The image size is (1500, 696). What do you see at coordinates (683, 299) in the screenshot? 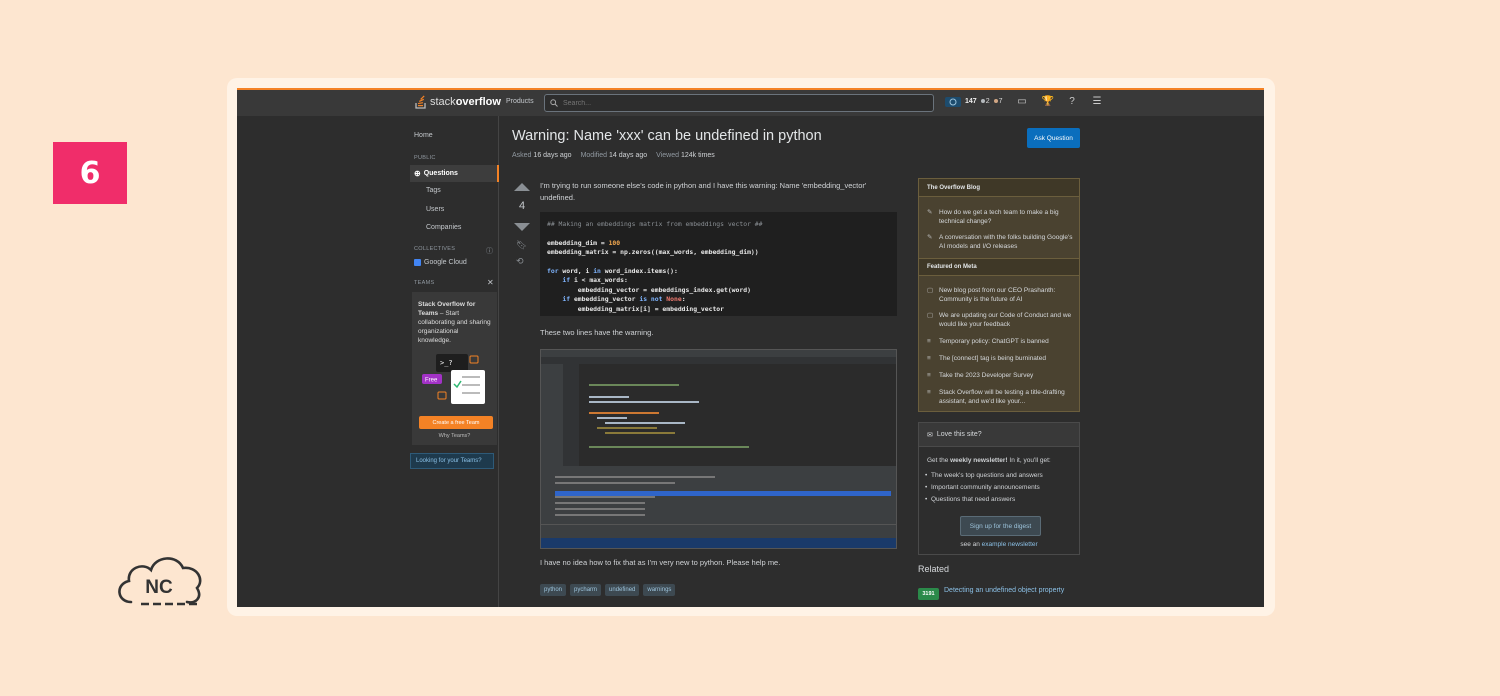
I see `code-line-6e: :` at bounding box center [683, 299].